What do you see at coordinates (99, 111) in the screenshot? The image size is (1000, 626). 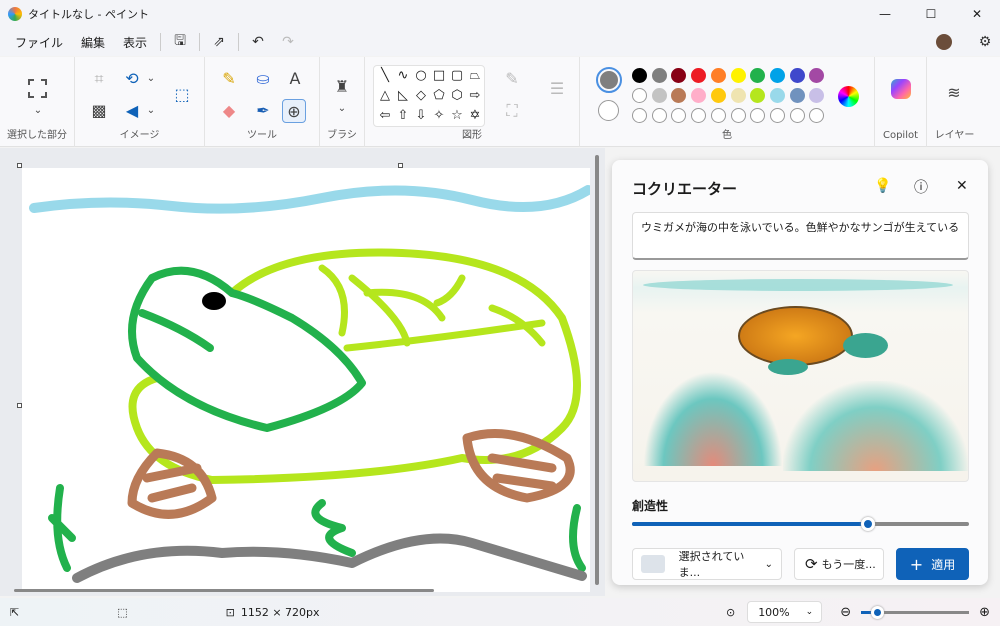 I see `remove-background-icon: ▩` at bounding box center [99, 111].